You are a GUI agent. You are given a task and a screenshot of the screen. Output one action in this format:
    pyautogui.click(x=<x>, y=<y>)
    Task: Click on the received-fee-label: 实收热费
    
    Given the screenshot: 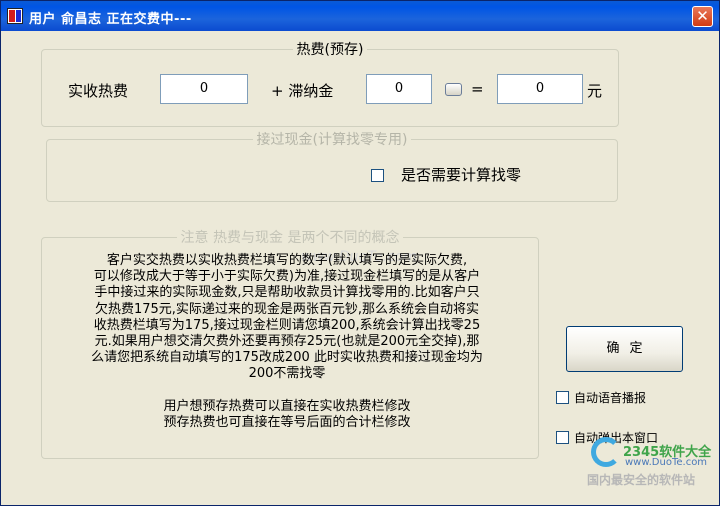 What is the action you would take?
    pyautogui.click(x=98, y=91)
    